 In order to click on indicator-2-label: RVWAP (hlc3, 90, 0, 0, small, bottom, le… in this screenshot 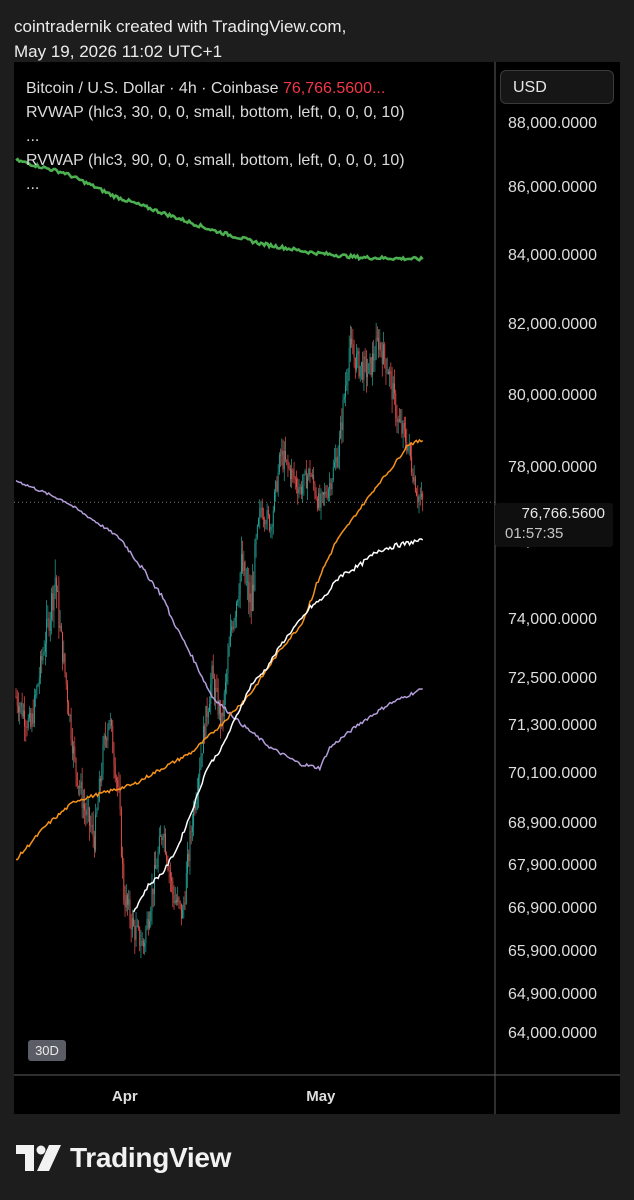, I will do `click(215, 161)`.